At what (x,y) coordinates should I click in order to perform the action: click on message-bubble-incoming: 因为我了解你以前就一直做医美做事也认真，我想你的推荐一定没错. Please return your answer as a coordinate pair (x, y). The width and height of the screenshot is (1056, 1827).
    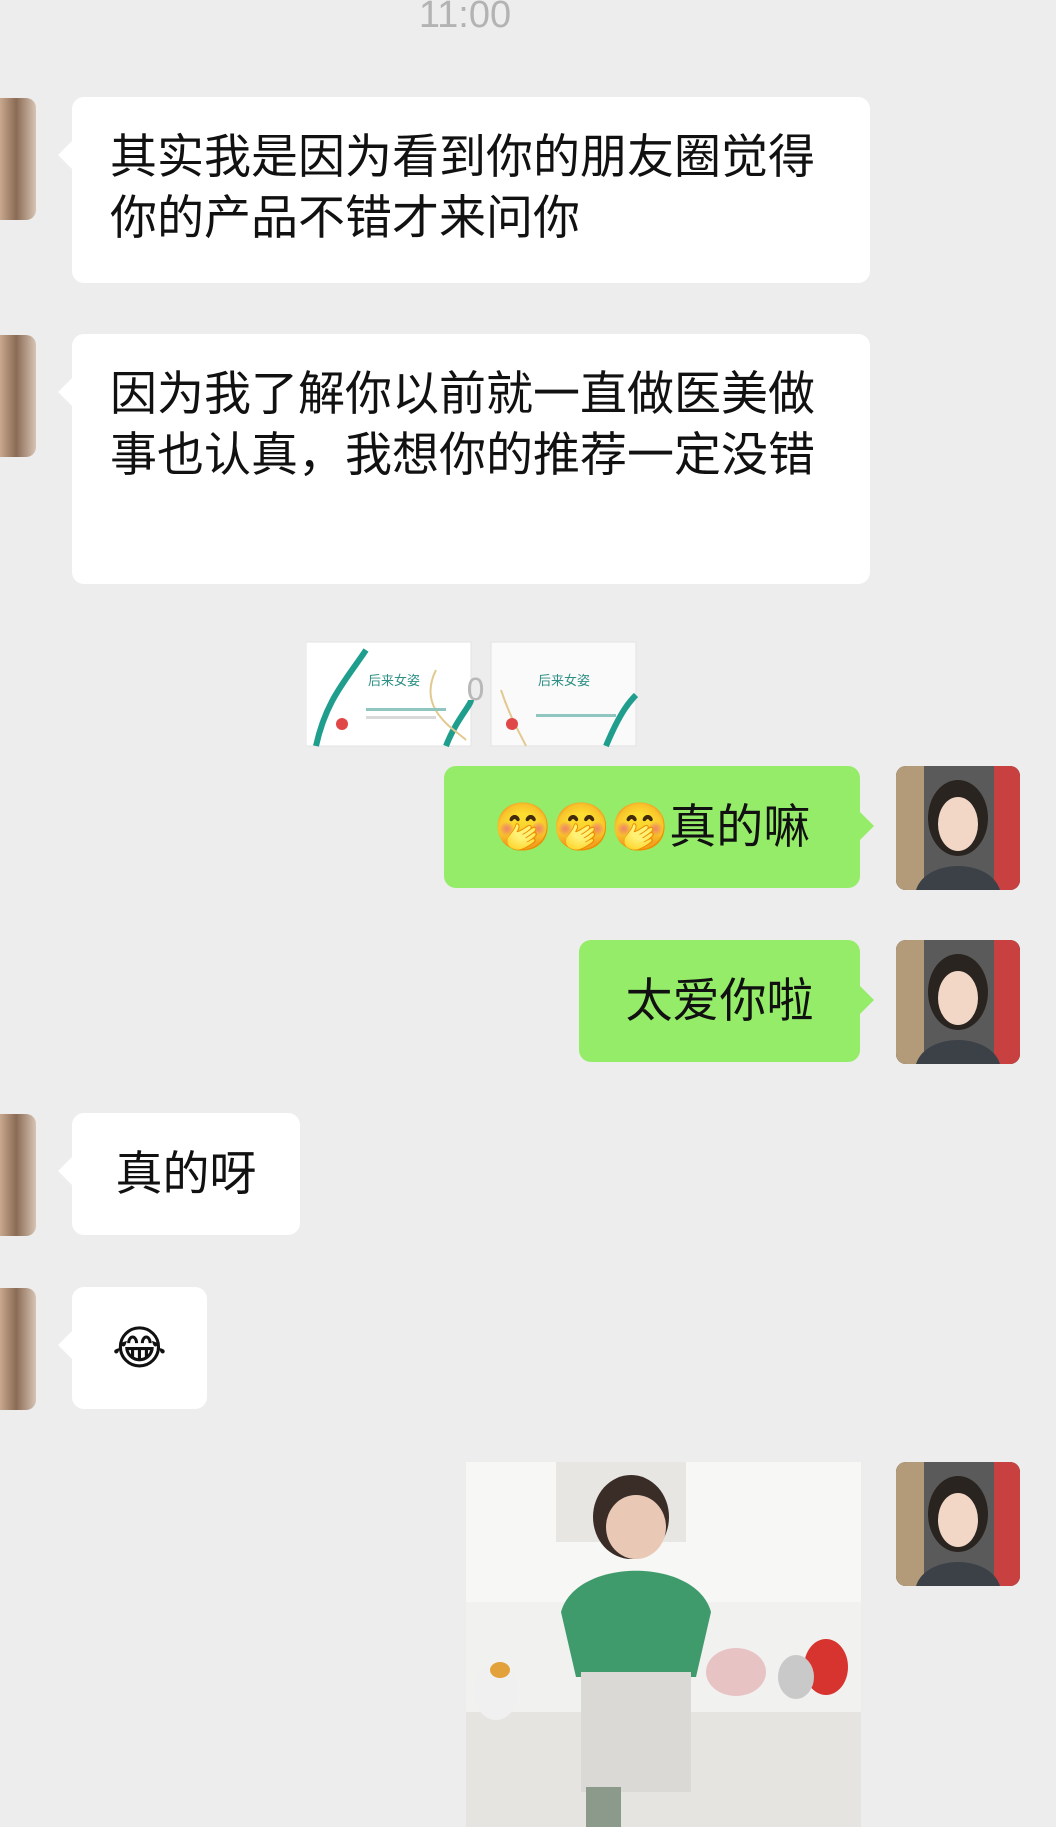
    Looking at the image, I should click on (464, 459).